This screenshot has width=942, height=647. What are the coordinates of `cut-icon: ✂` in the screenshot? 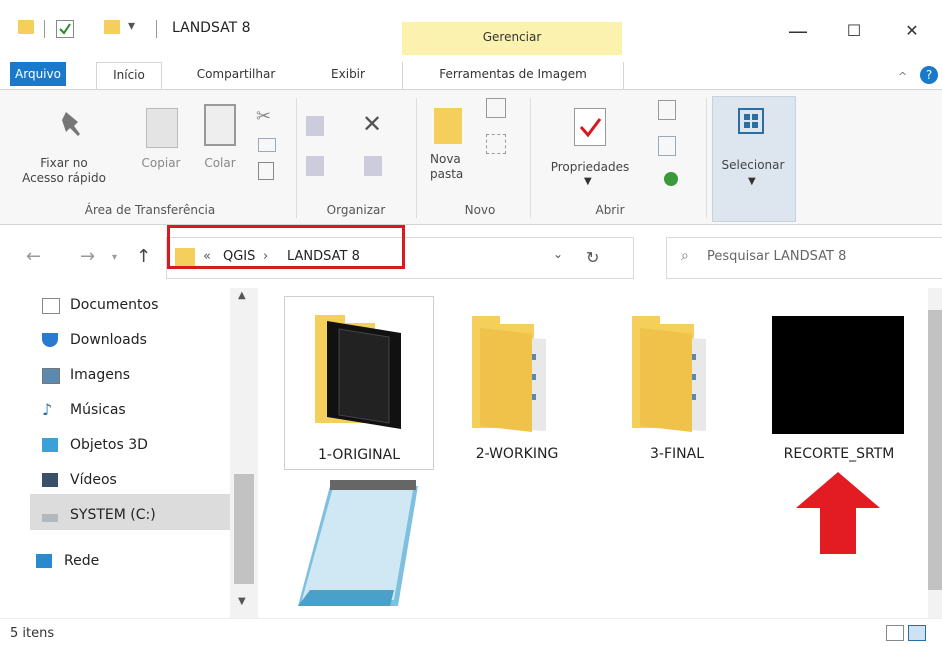 It's located at (263, 116).